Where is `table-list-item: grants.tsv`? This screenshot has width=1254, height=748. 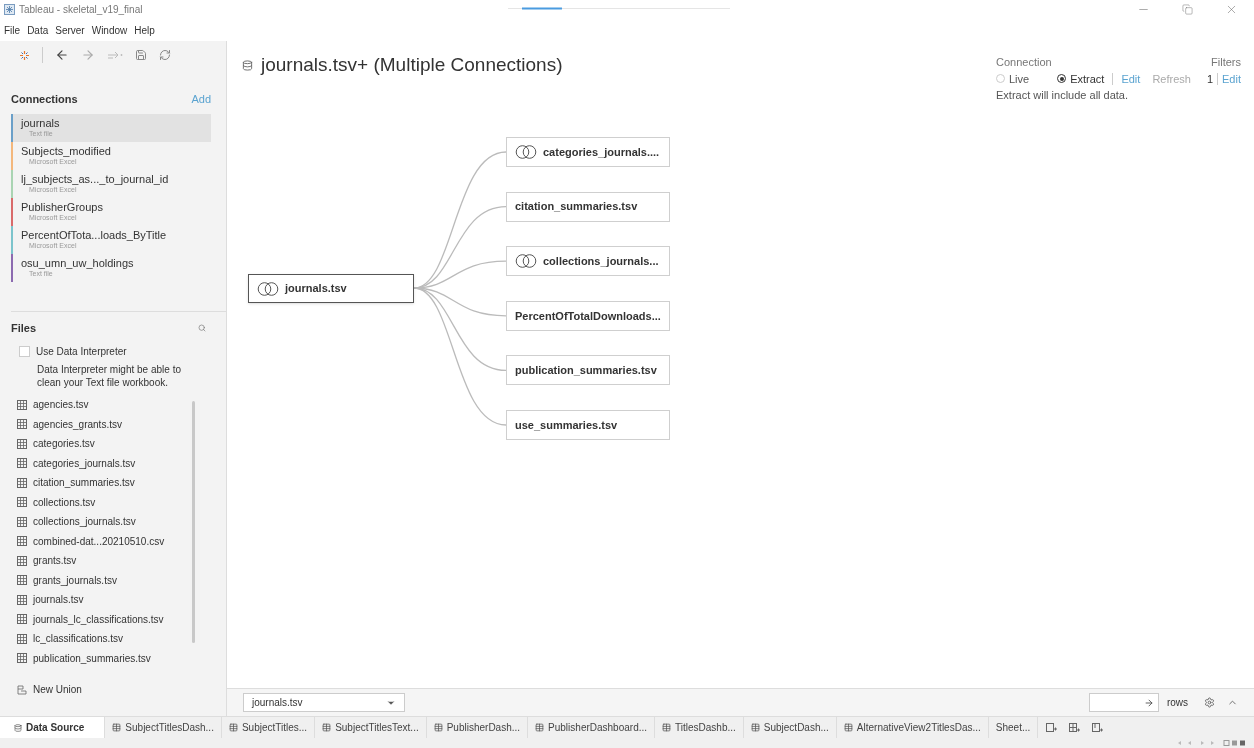
table-list-item: grants.tsv is located at coordinates (118, 561).